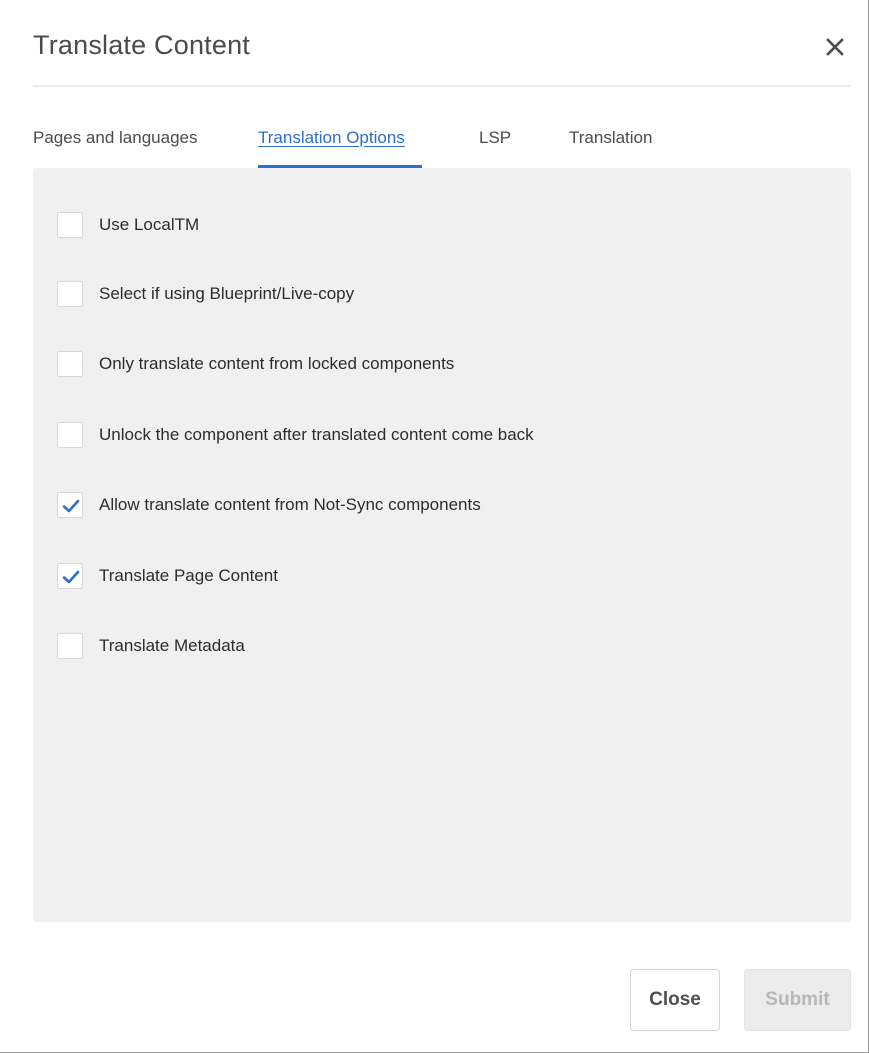 The image size is (869, 1053). I want to click on tab-translation-options: Translation Options, so click(331, 138).